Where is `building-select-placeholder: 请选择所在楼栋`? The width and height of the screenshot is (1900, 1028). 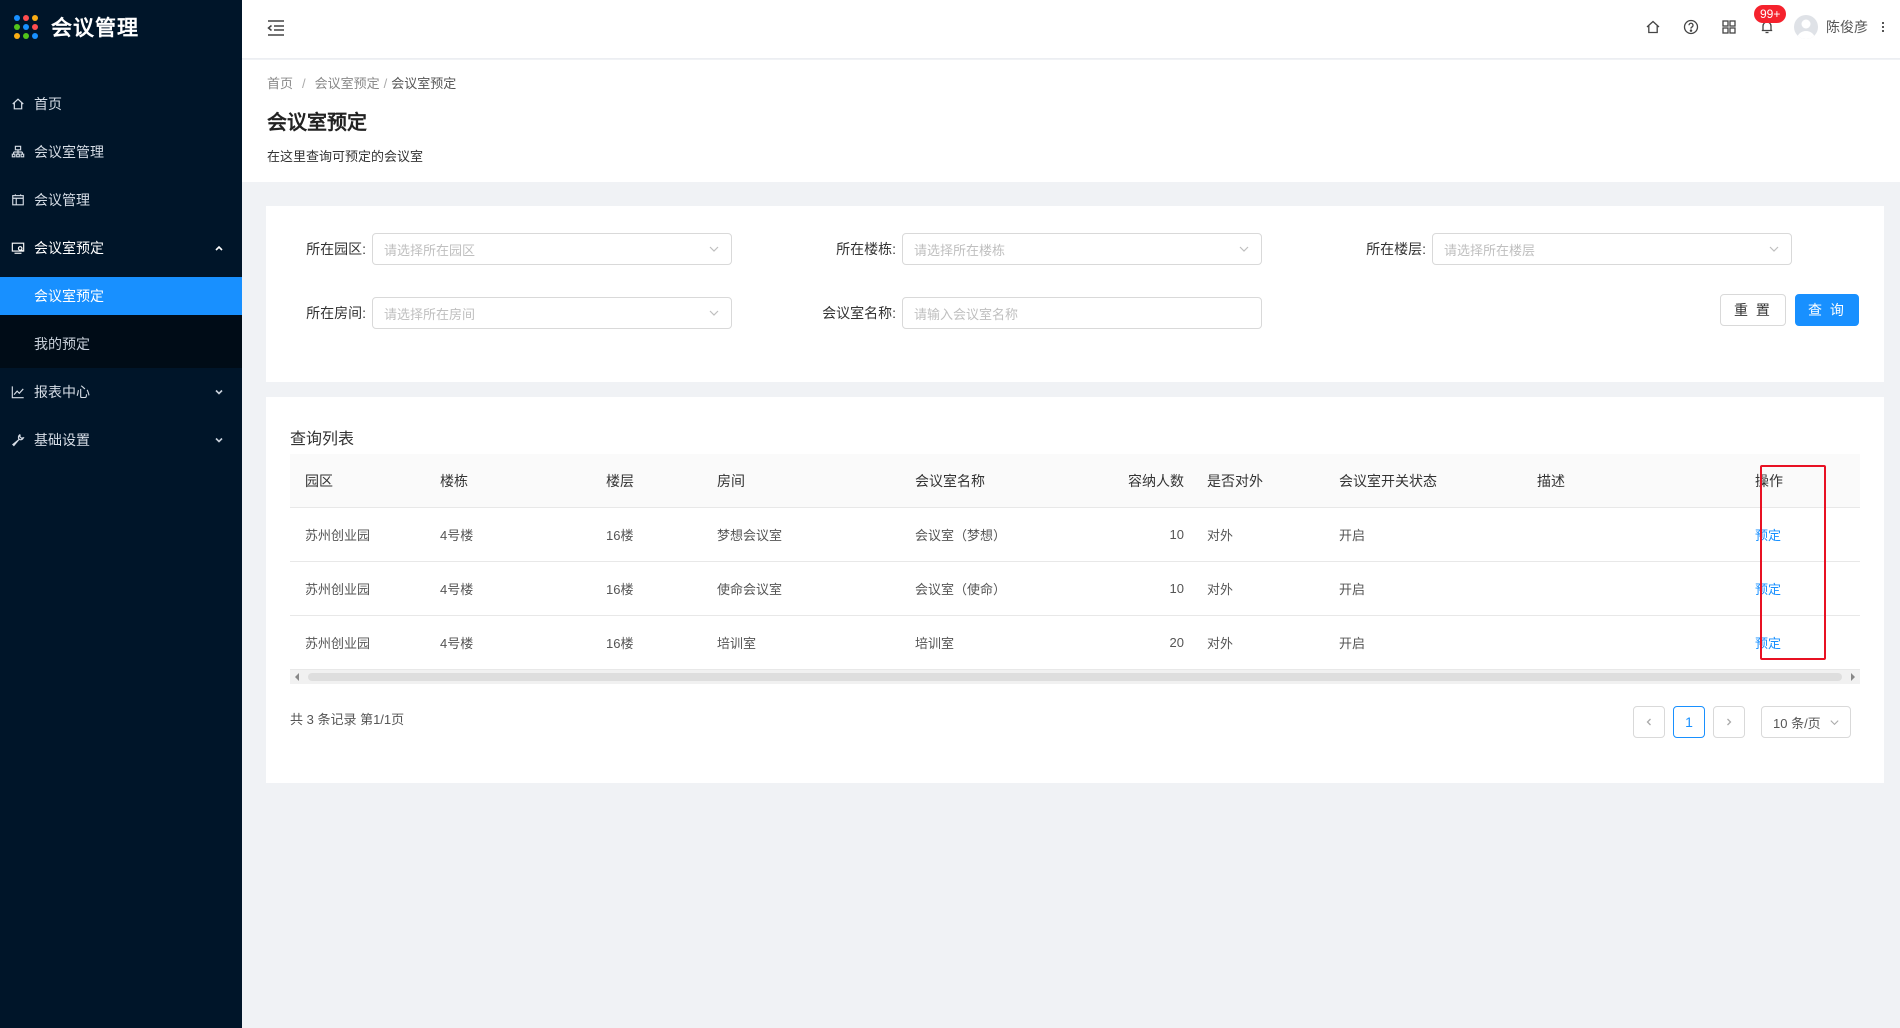
building-select-placeholder: 请选择所在楼栋 is located at coordinates (960, 250).